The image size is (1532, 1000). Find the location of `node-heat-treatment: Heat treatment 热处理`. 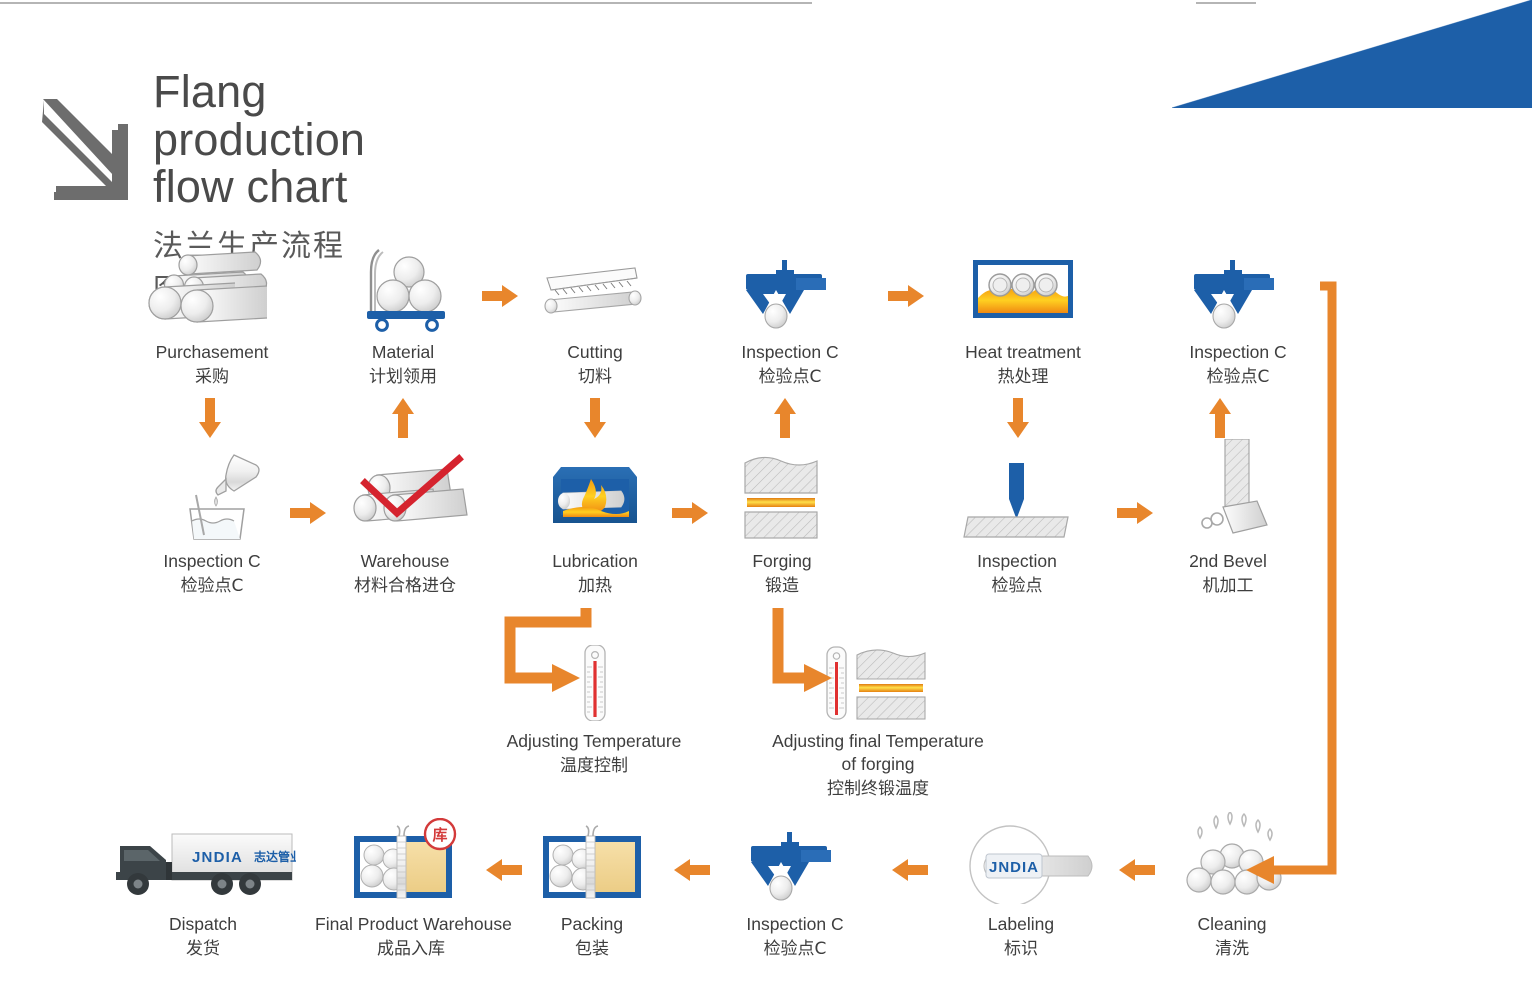

node-heat-treatment: Heat treatment 热处理 is located at coordinates (1023, 317).